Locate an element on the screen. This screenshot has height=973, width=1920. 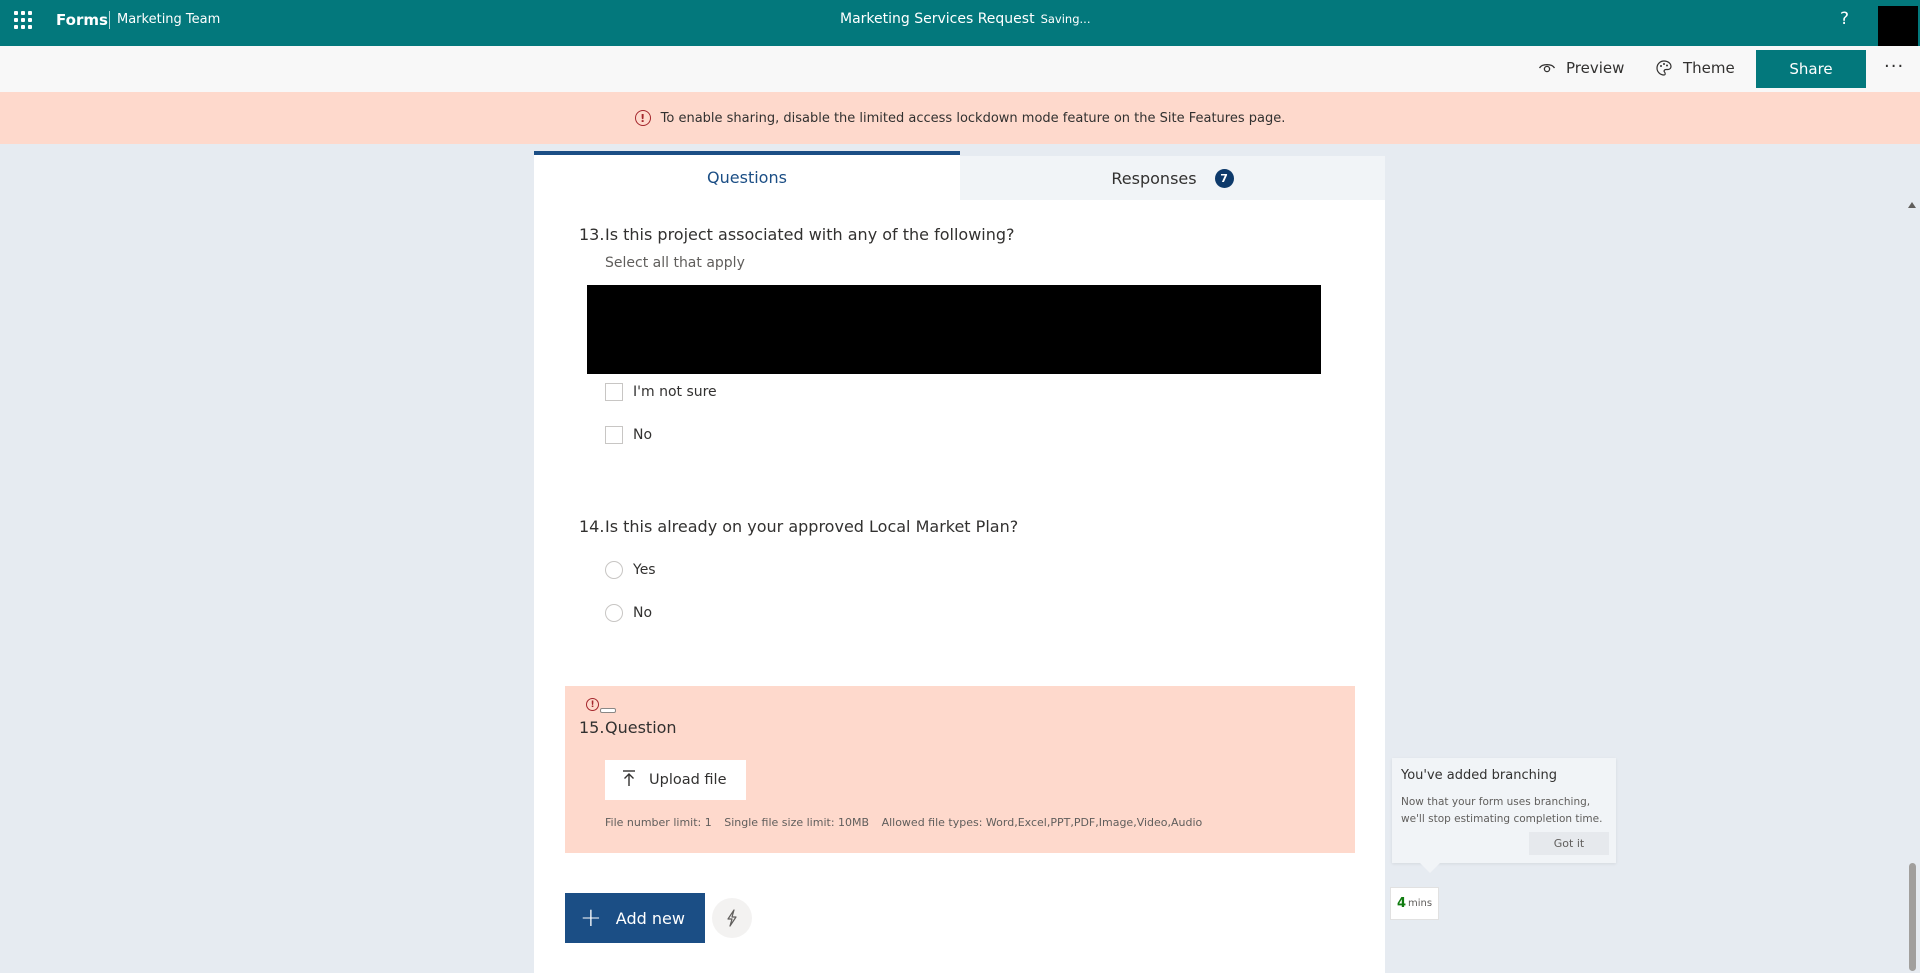
estimate-unit: mins is located at coordinates (1420, 903).